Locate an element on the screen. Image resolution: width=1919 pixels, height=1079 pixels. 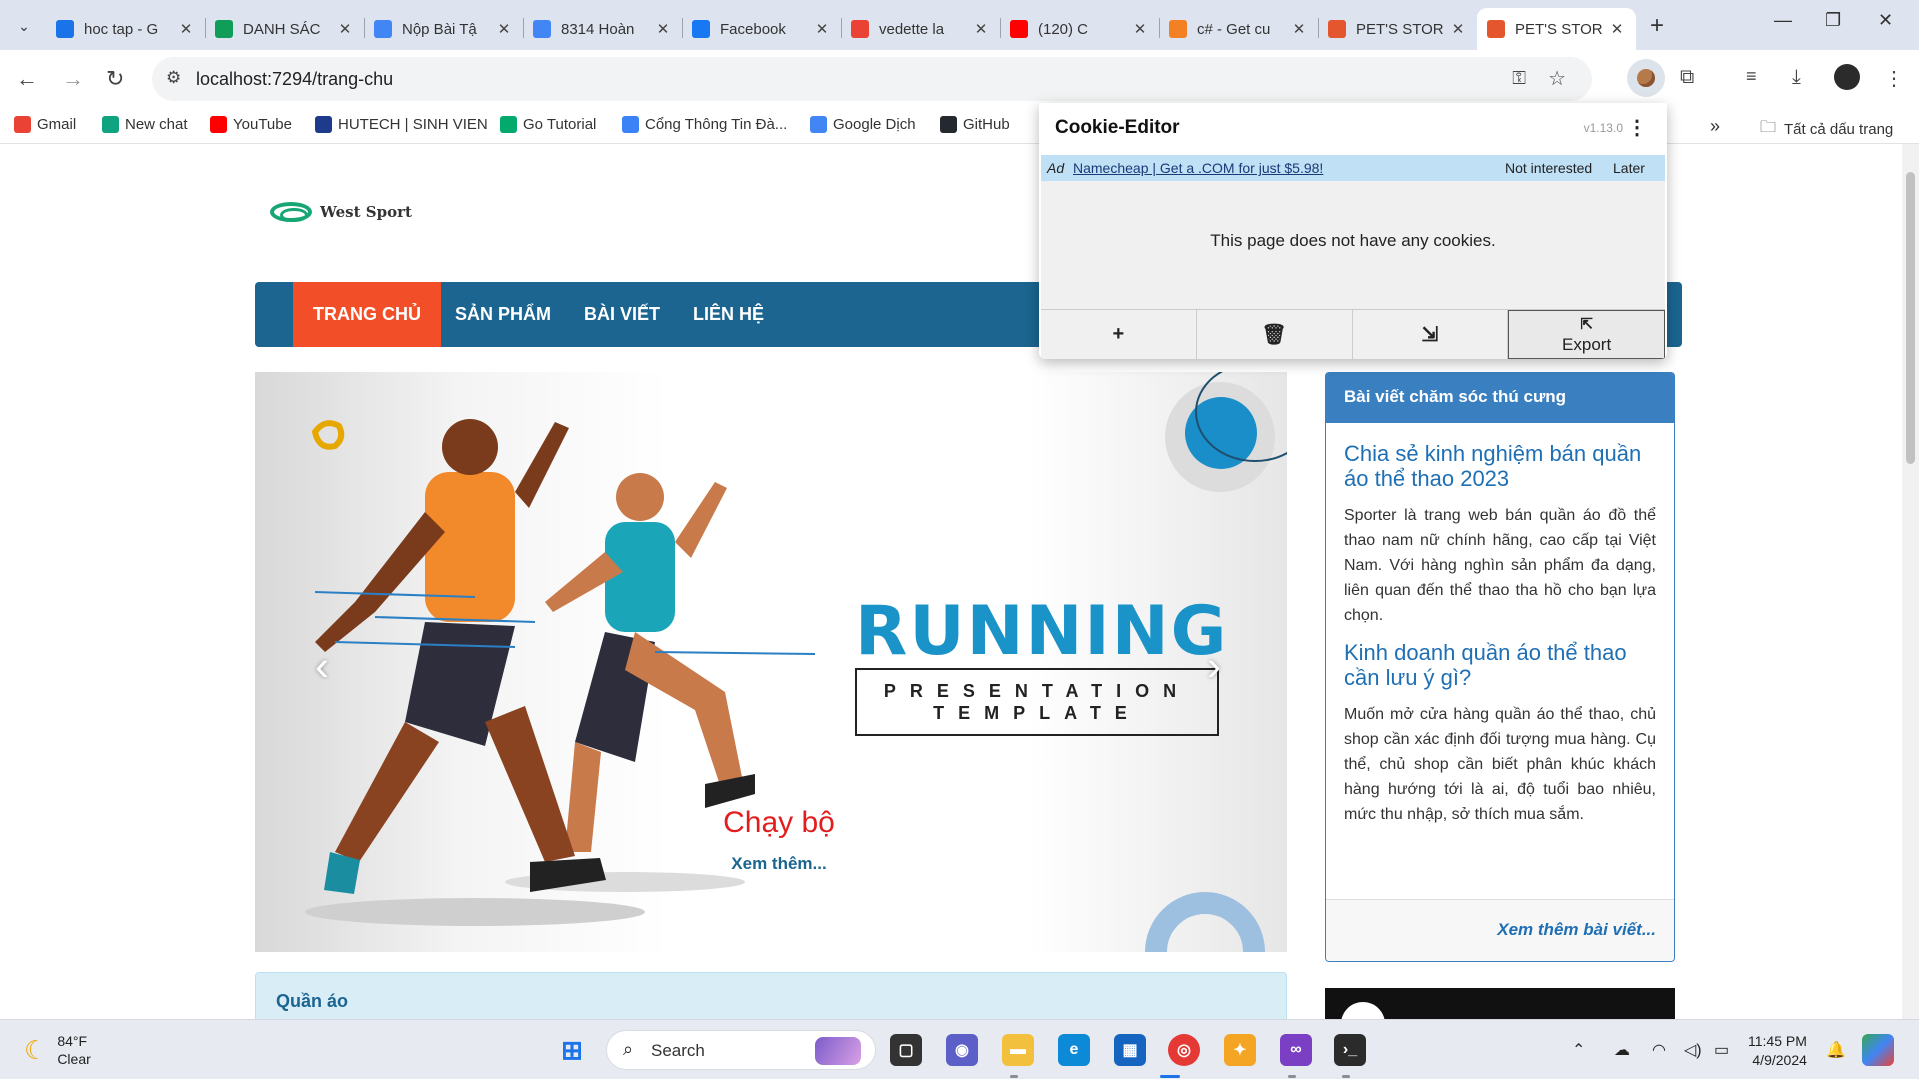
plus-icon: + is located at coordinates (1118, 334).